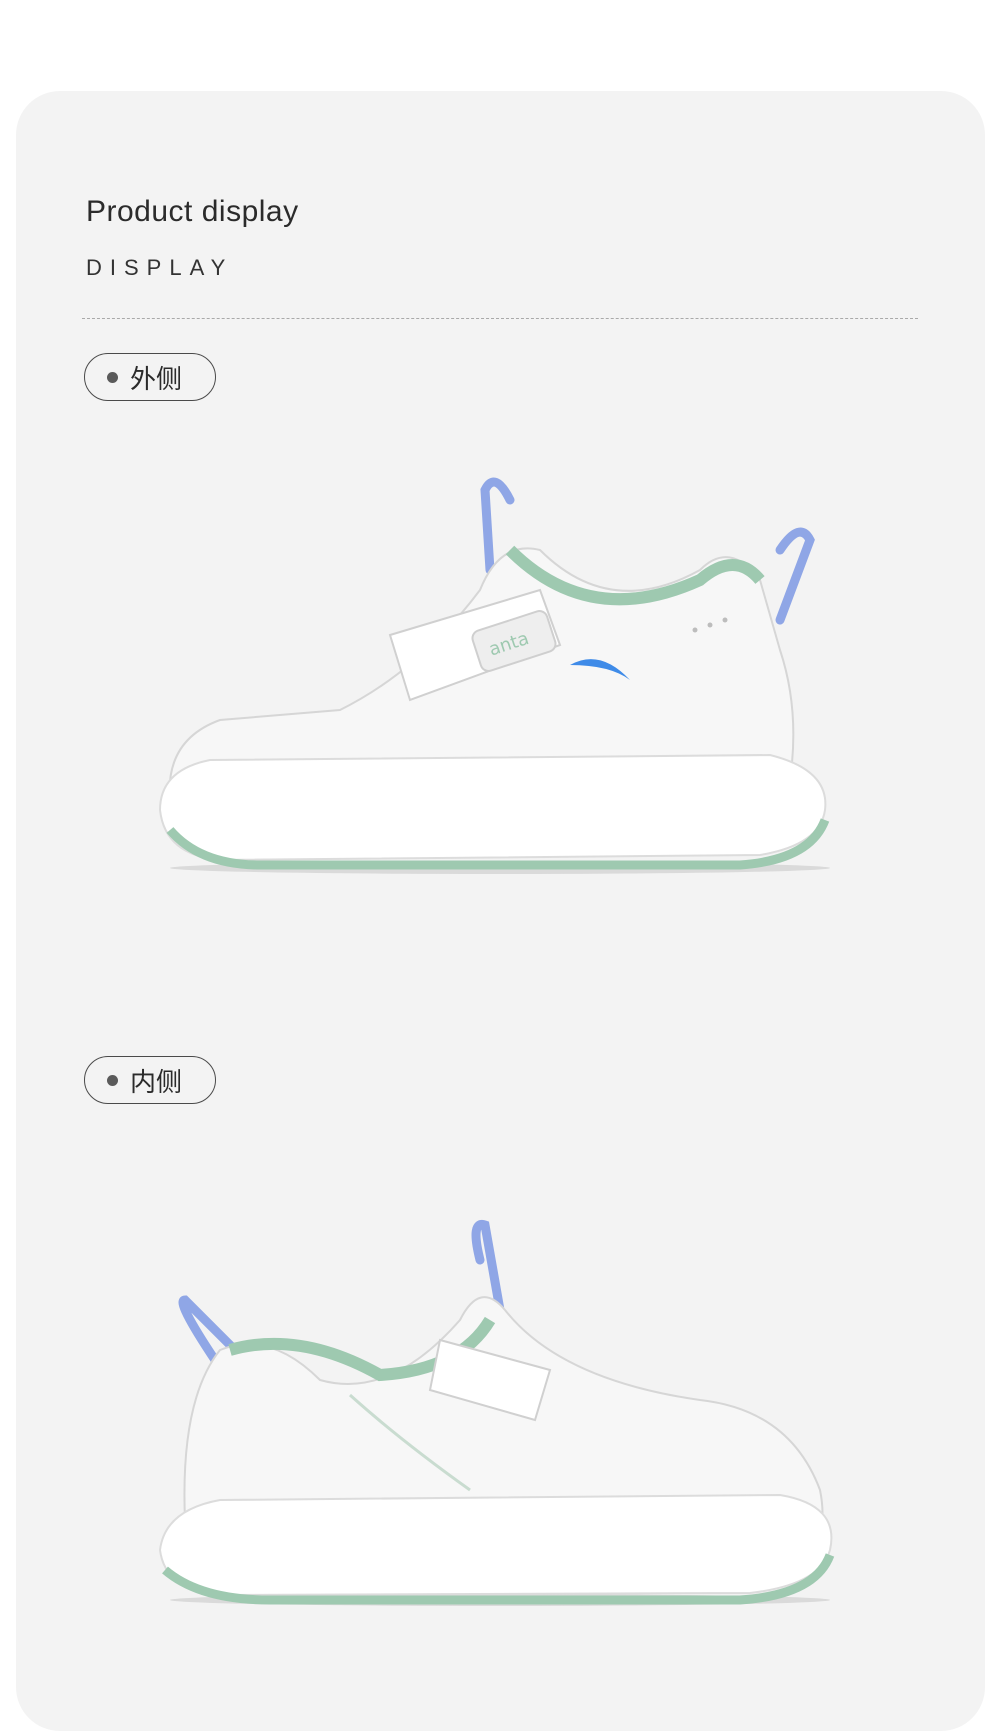 This screenshot has height=1731, width=1000. I want to click on view-tag-outer: 外侧, so click(150, 377).